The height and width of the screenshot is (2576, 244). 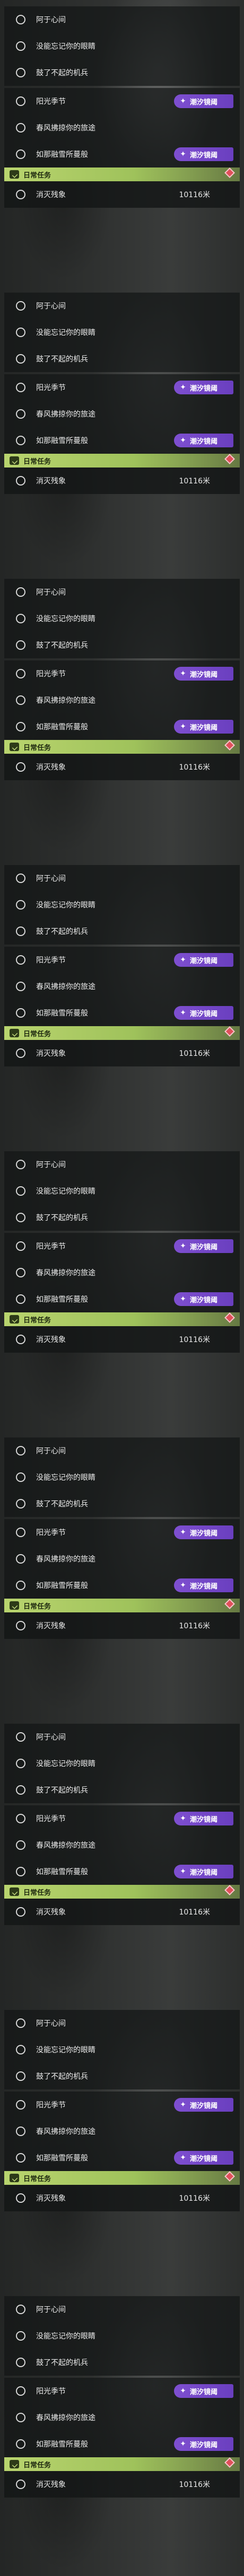 What do you see at coordinates (62, 1790) in the screenshot?
I see `task-label: 鼓了不起的机兵` at bounding box center [62, 1790].